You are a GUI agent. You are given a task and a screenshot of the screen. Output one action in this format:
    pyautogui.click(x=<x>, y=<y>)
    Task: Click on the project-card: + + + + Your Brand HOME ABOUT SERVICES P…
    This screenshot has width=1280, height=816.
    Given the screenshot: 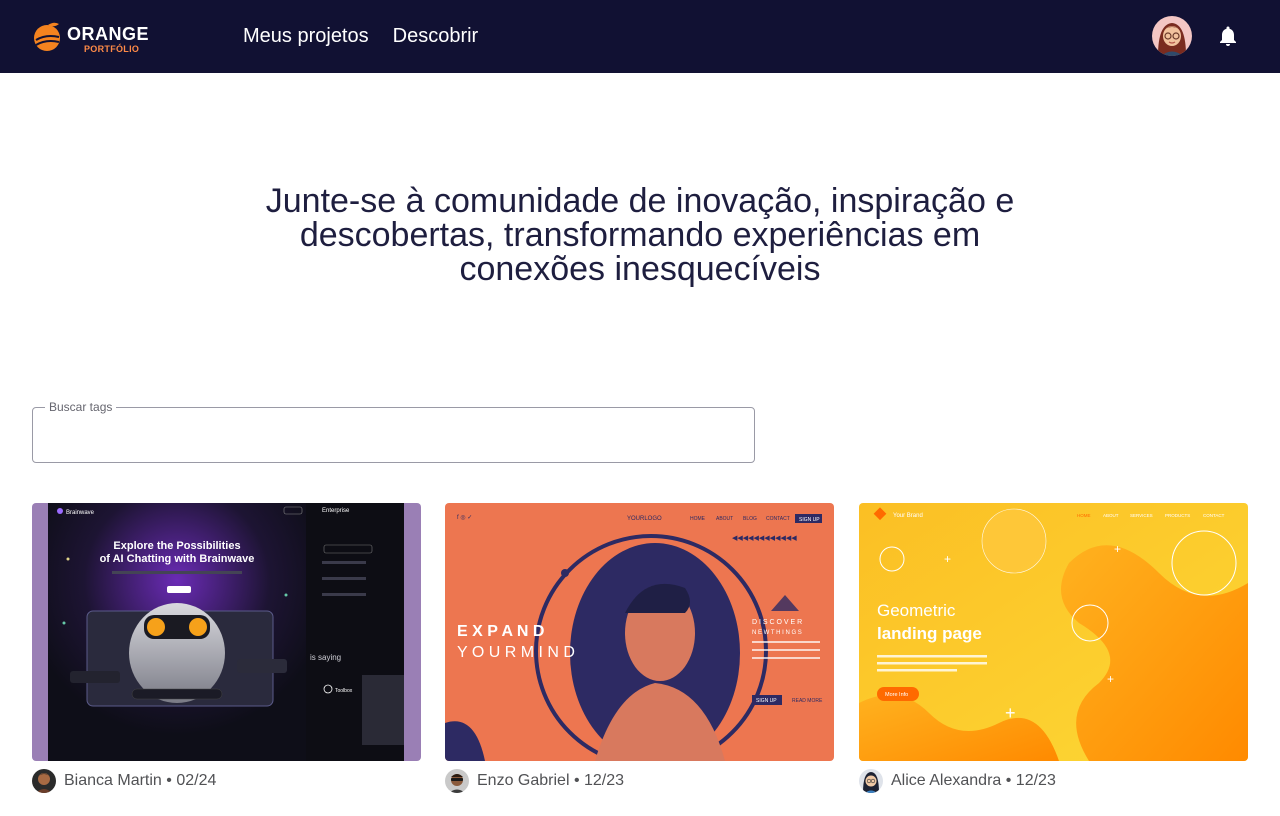 What is the action you would take?
    pyautogui.click(x=1053, y=648)
    